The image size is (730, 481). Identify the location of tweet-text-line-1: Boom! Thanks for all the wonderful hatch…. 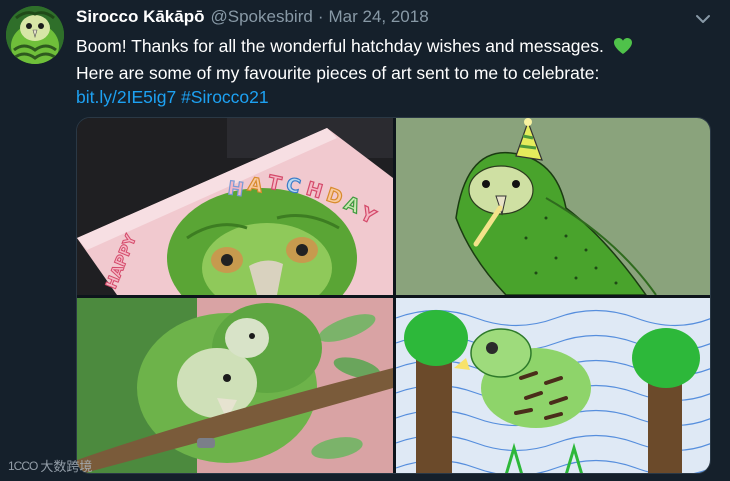
(396, 47).